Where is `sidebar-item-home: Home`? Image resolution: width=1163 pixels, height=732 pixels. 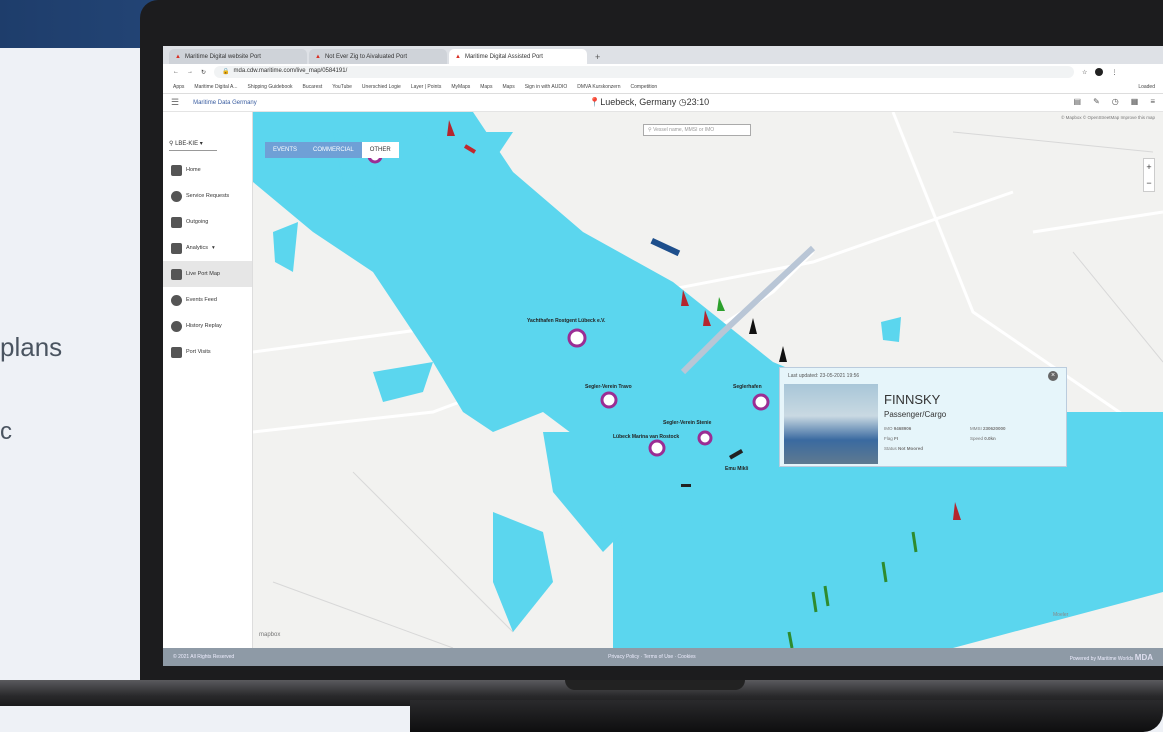 sidebar-item-home: Home is located at coordinates (207, 170).